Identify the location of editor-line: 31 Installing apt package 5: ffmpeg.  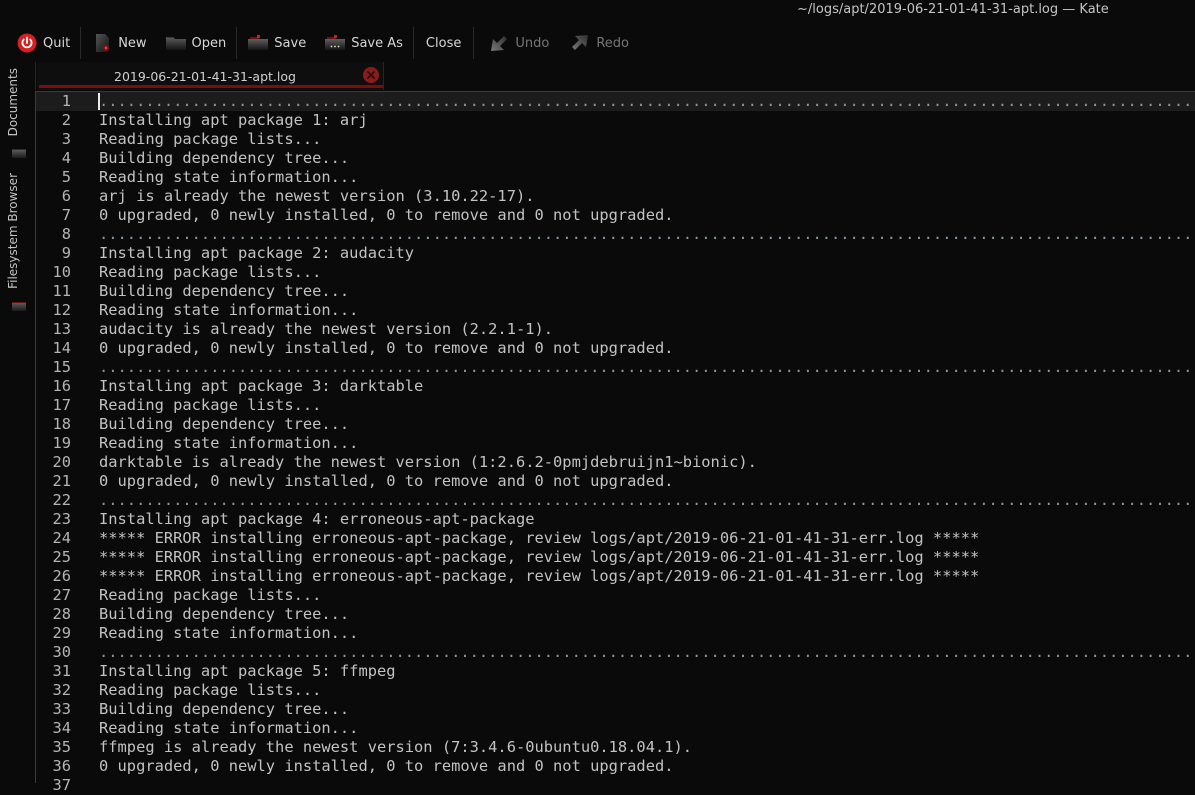
(615, 671).